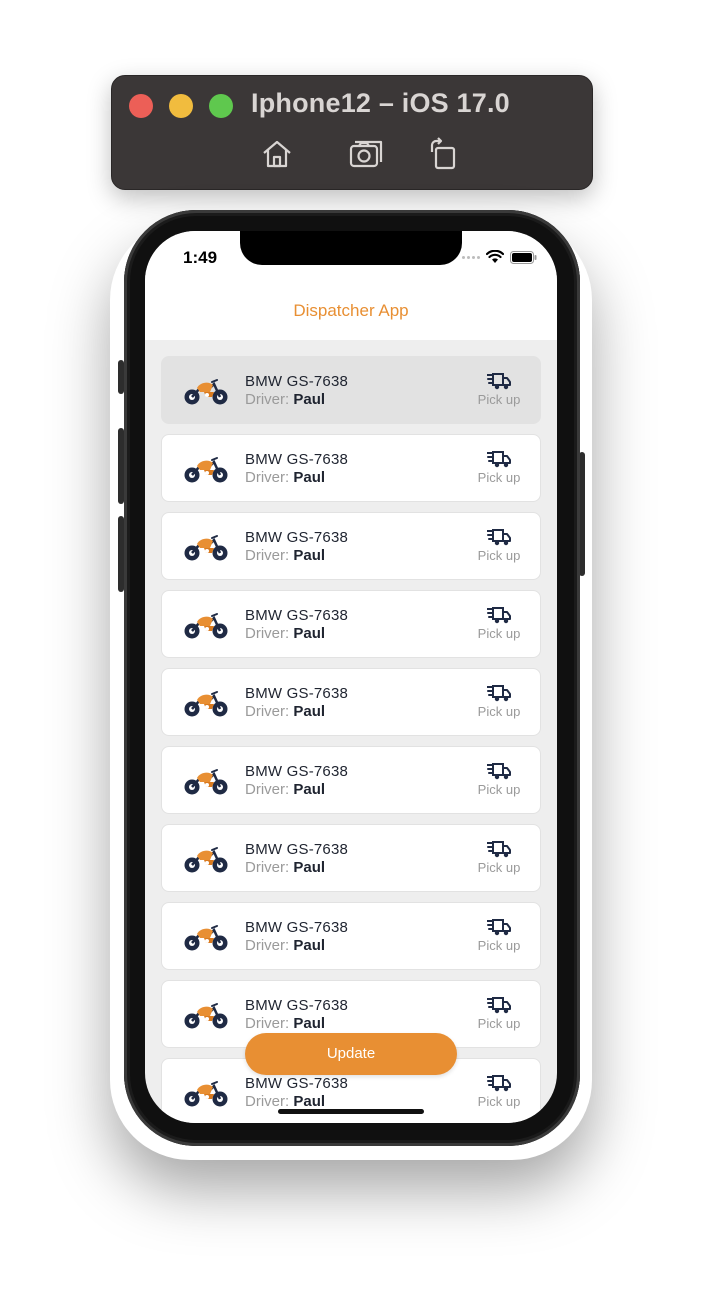 The width and height of the screenshot is (702, 1296). Describe the element at coordinates (181, 106) in the screenshot. I see `minimize-window-button` at that location.